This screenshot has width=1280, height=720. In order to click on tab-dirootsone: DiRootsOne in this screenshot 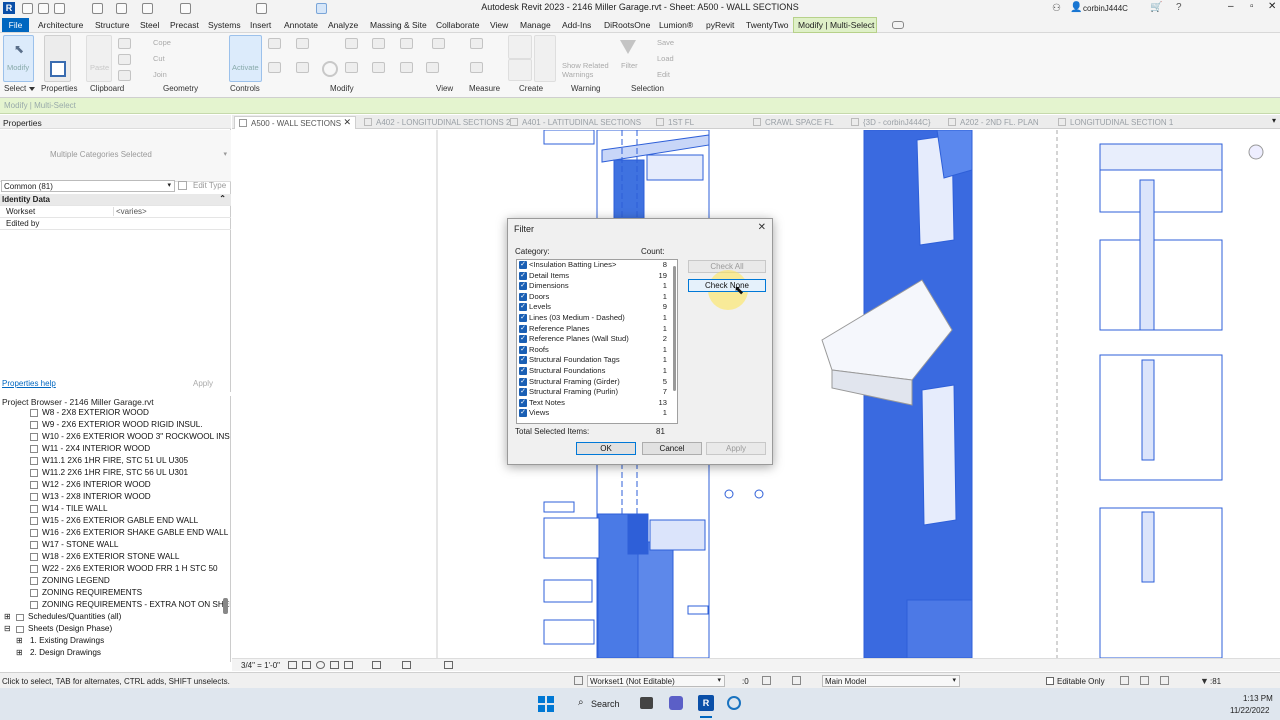, I will do `click(627, 25)`.